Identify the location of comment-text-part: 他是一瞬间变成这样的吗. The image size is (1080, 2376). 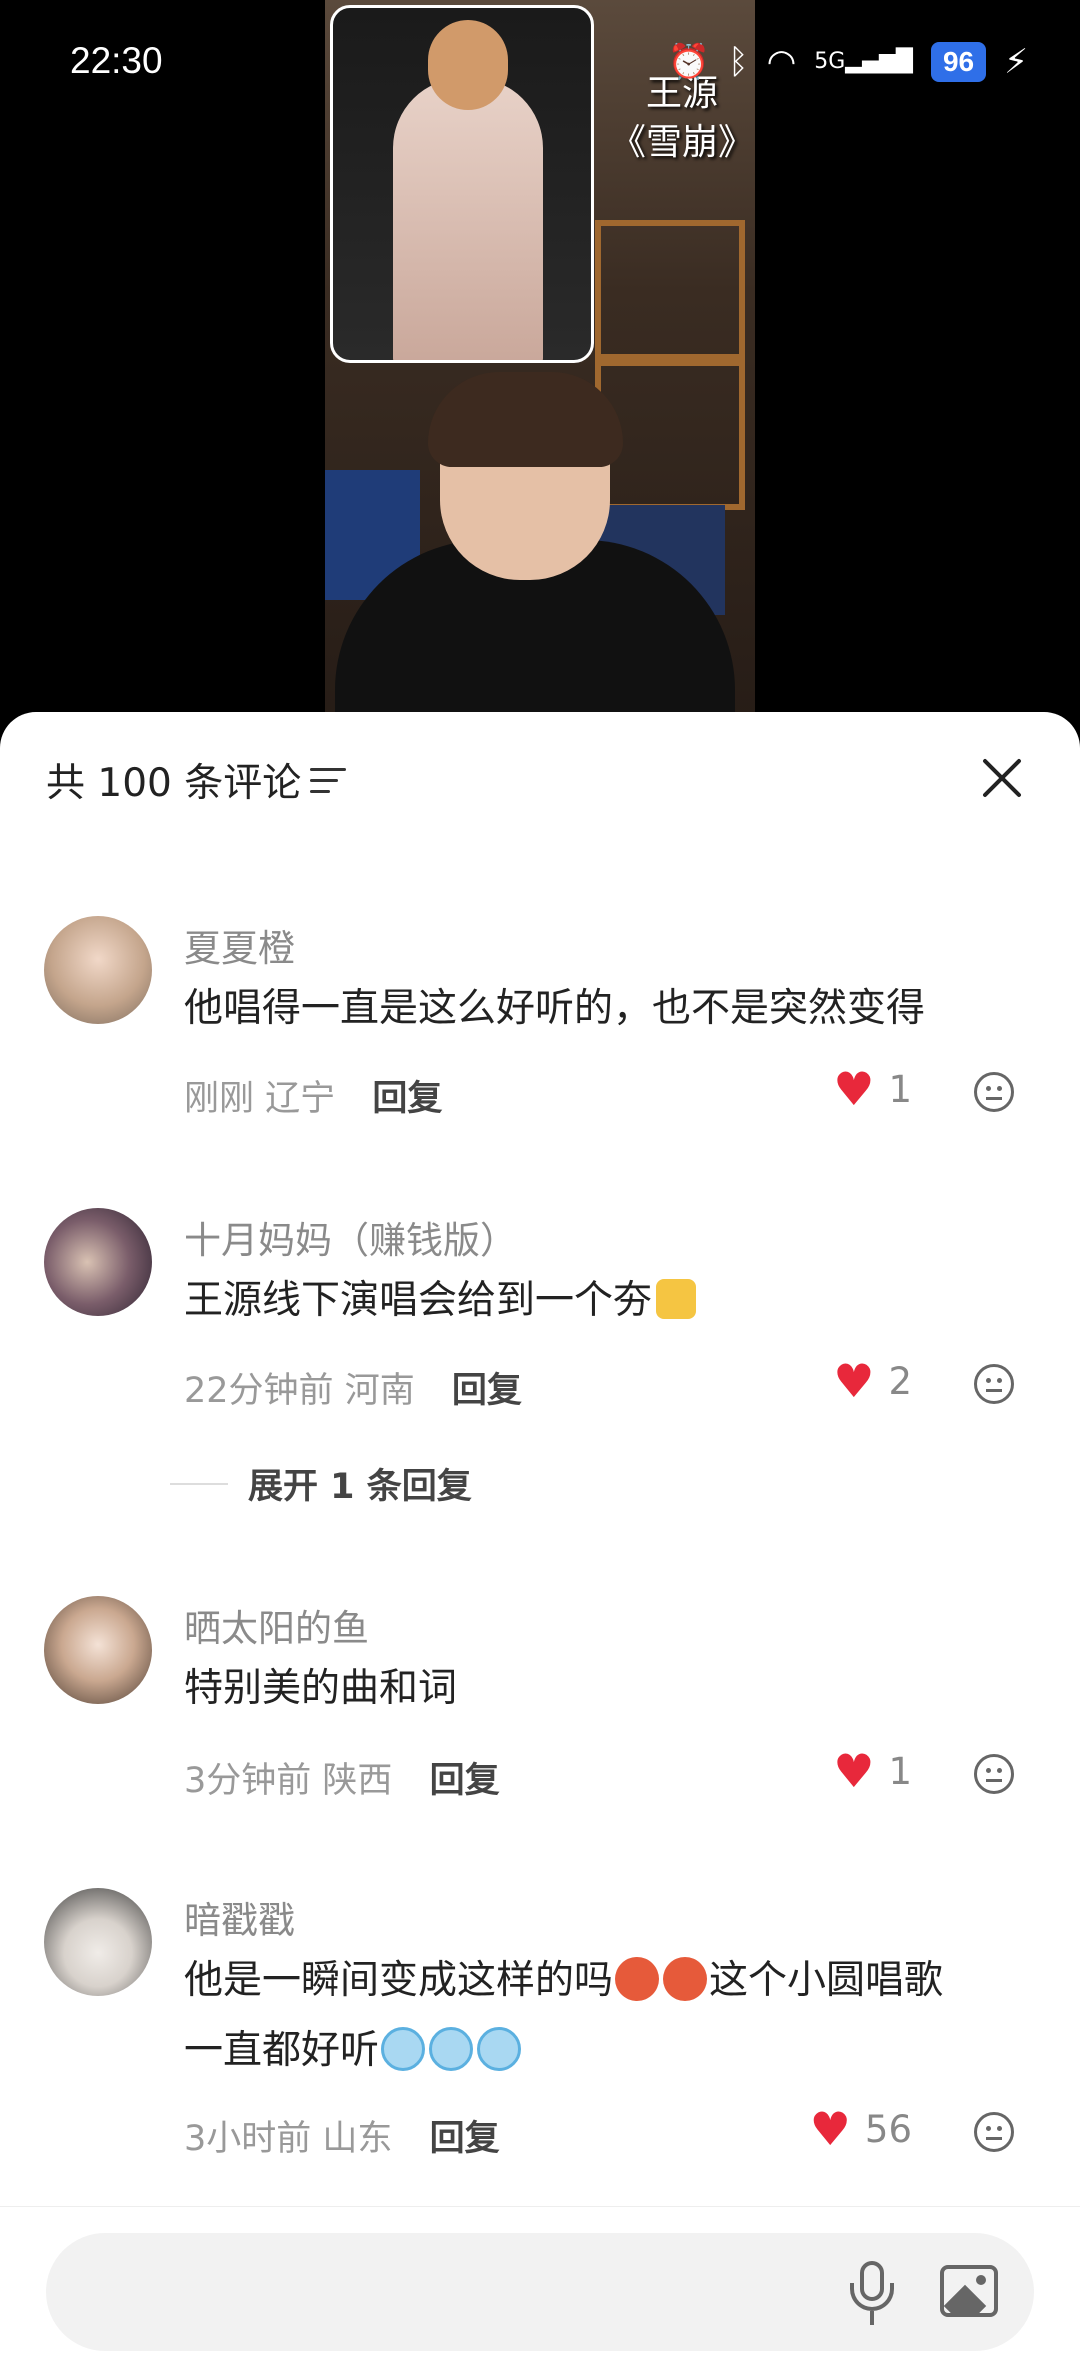
(399, 1980).